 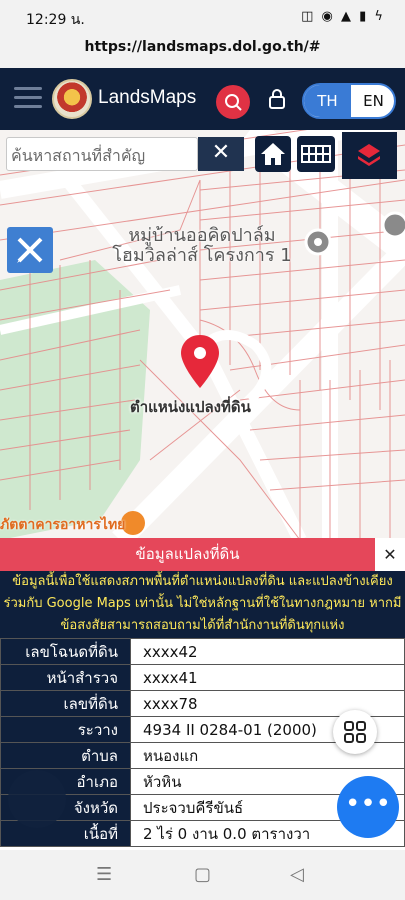 I want to click on parcel-info-title: ข้อมูลแปลงที่ดิน, so click(x=187, y=554).